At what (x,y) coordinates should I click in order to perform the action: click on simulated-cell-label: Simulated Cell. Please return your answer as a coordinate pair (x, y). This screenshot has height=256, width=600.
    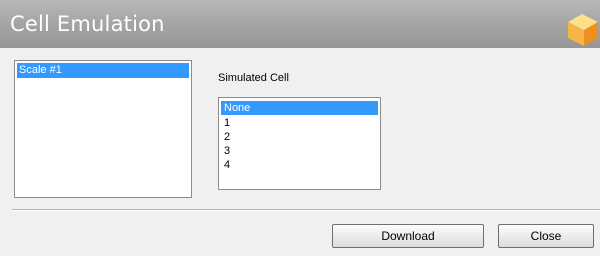
    Looking at the image, I should click on (253, 78).